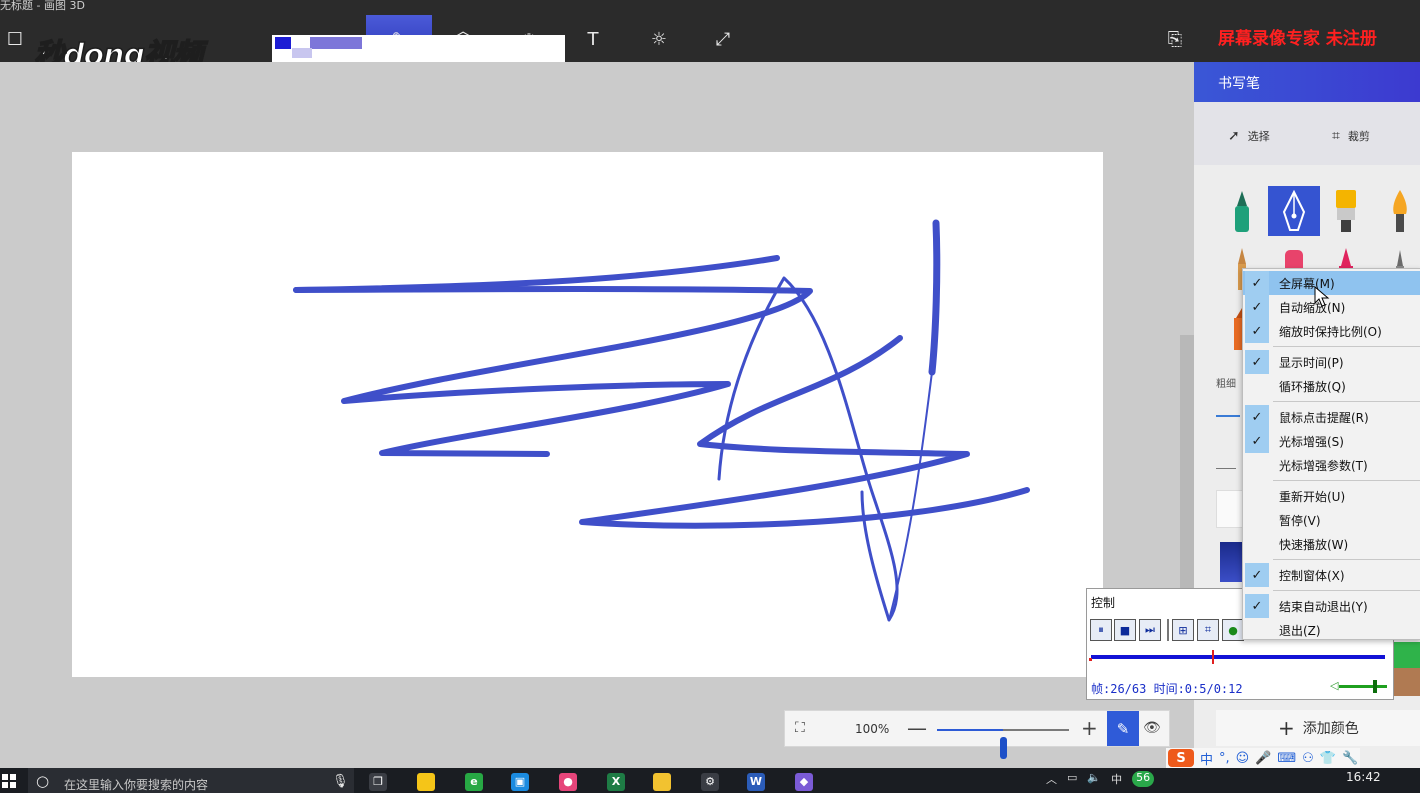  Describe the element at coordinates (1233, 630) in the screenshot. I see `cursor-effect-button: ●` at that location.